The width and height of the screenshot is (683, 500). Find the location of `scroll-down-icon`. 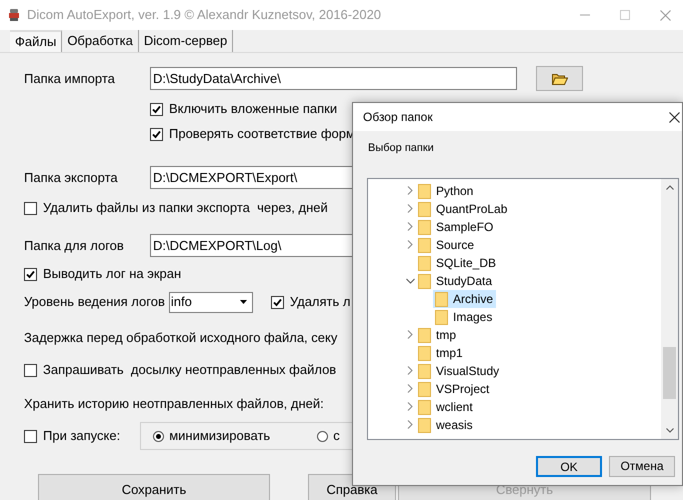

scroll-down-icon is located at coordinates (670, 430).